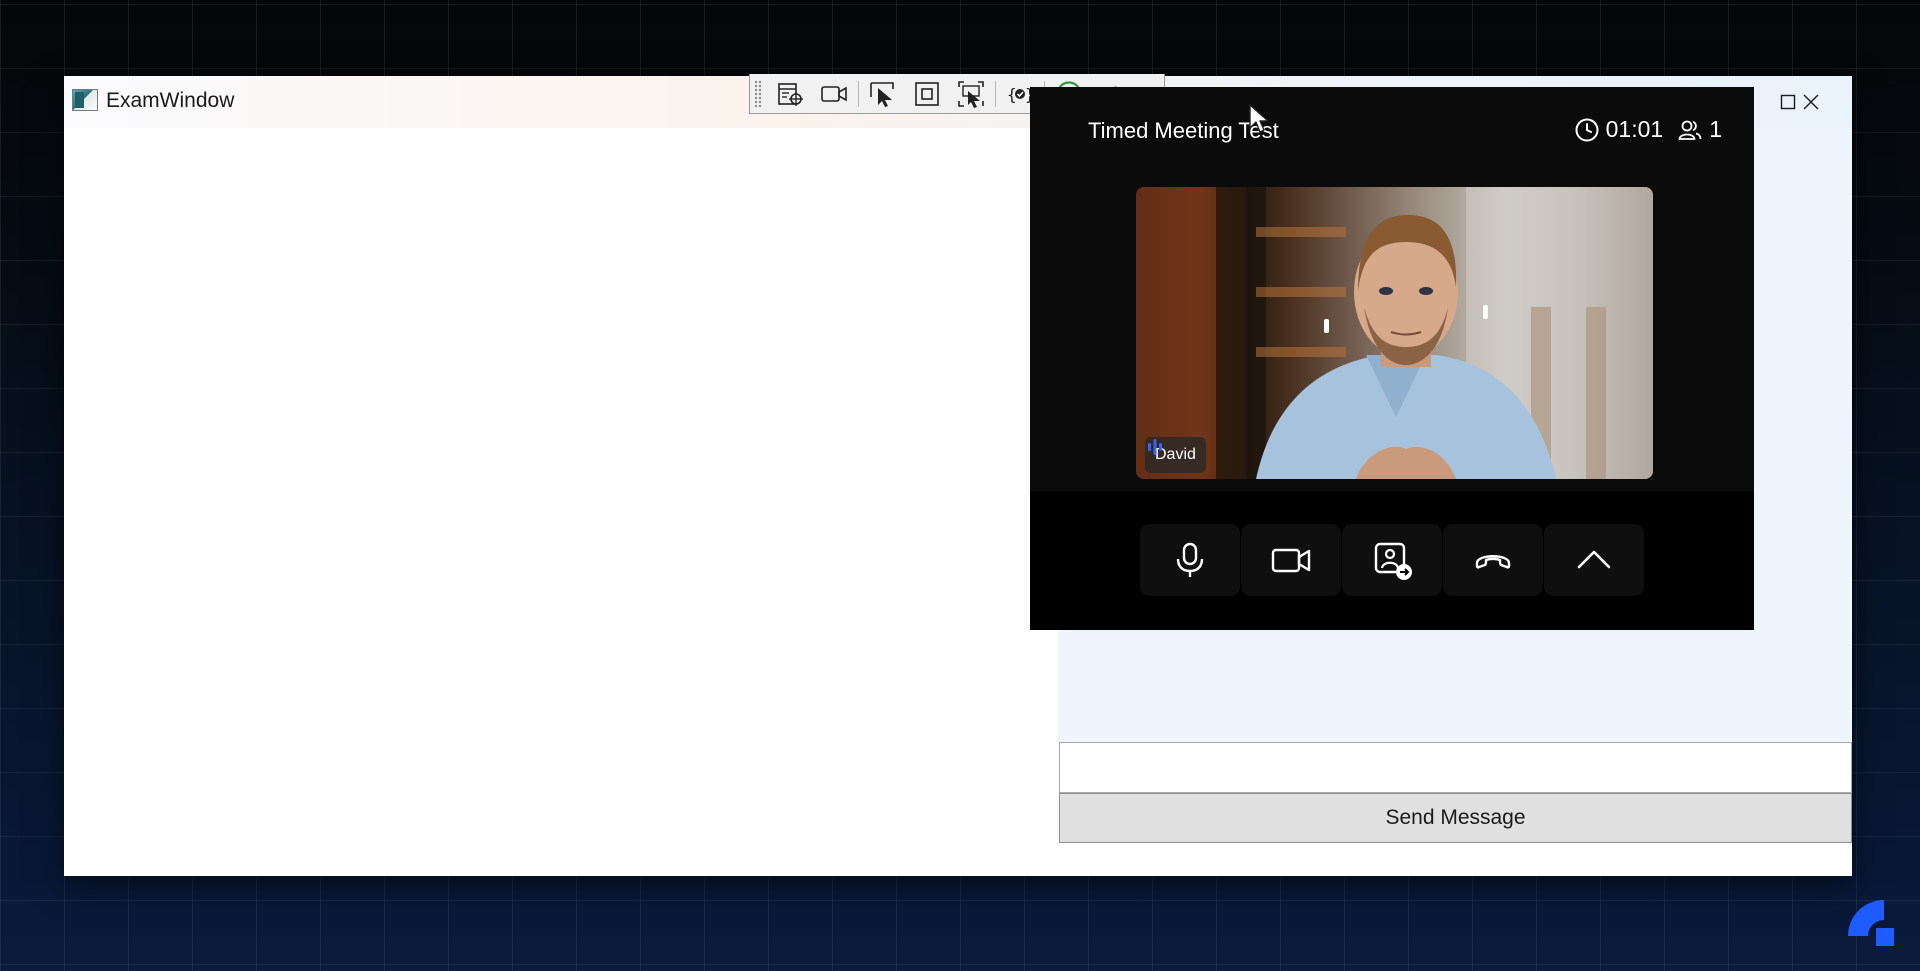  What do you see at coordinates (1587, 129) in the screenshot?
I see `clock-icon` at bounding box center [1587, 129].